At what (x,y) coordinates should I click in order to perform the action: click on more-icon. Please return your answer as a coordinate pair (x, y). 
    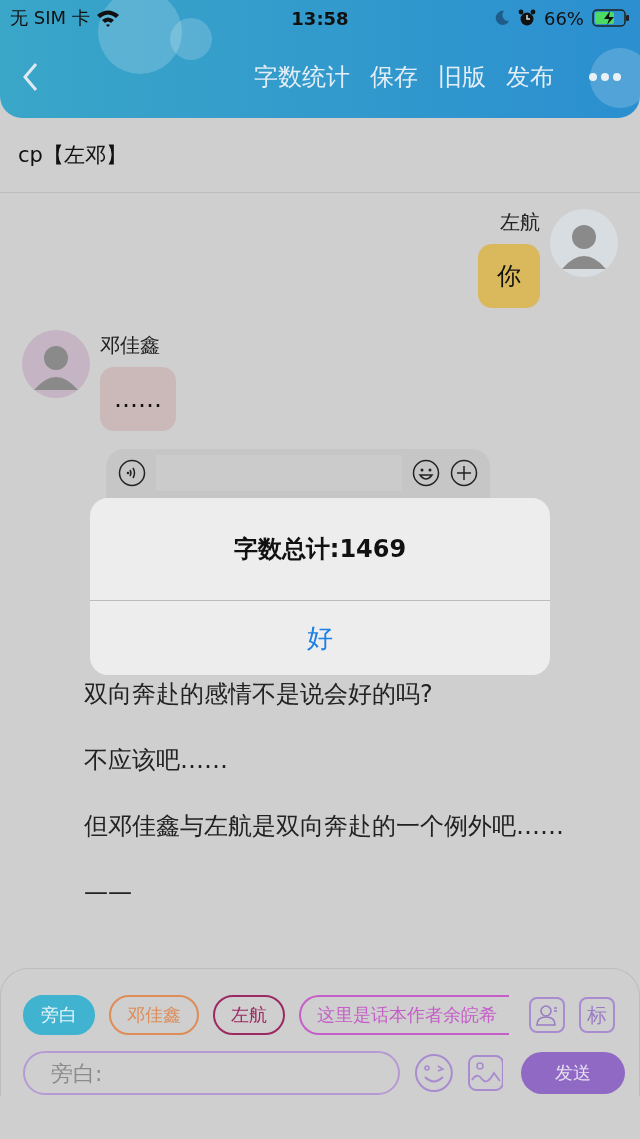
    Looking at the image, I should click on (605, 77).